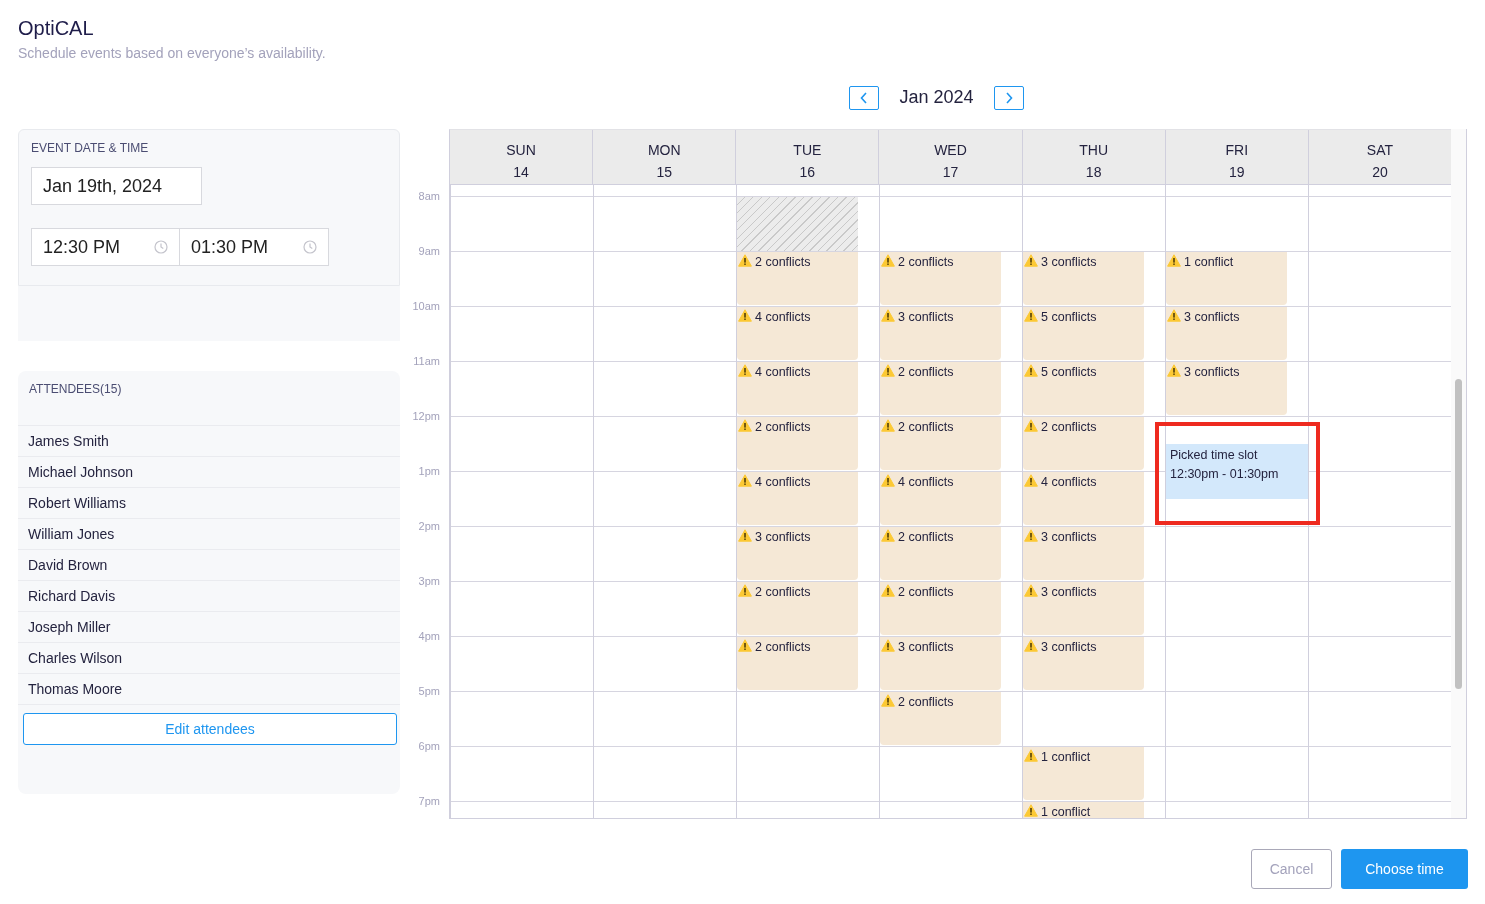 This screenshot has width=1485, height=904. What do you see at coordinates (950, 150) in the screenshot?
I see `weekday-label: WED` at bounding box center [950, 150].